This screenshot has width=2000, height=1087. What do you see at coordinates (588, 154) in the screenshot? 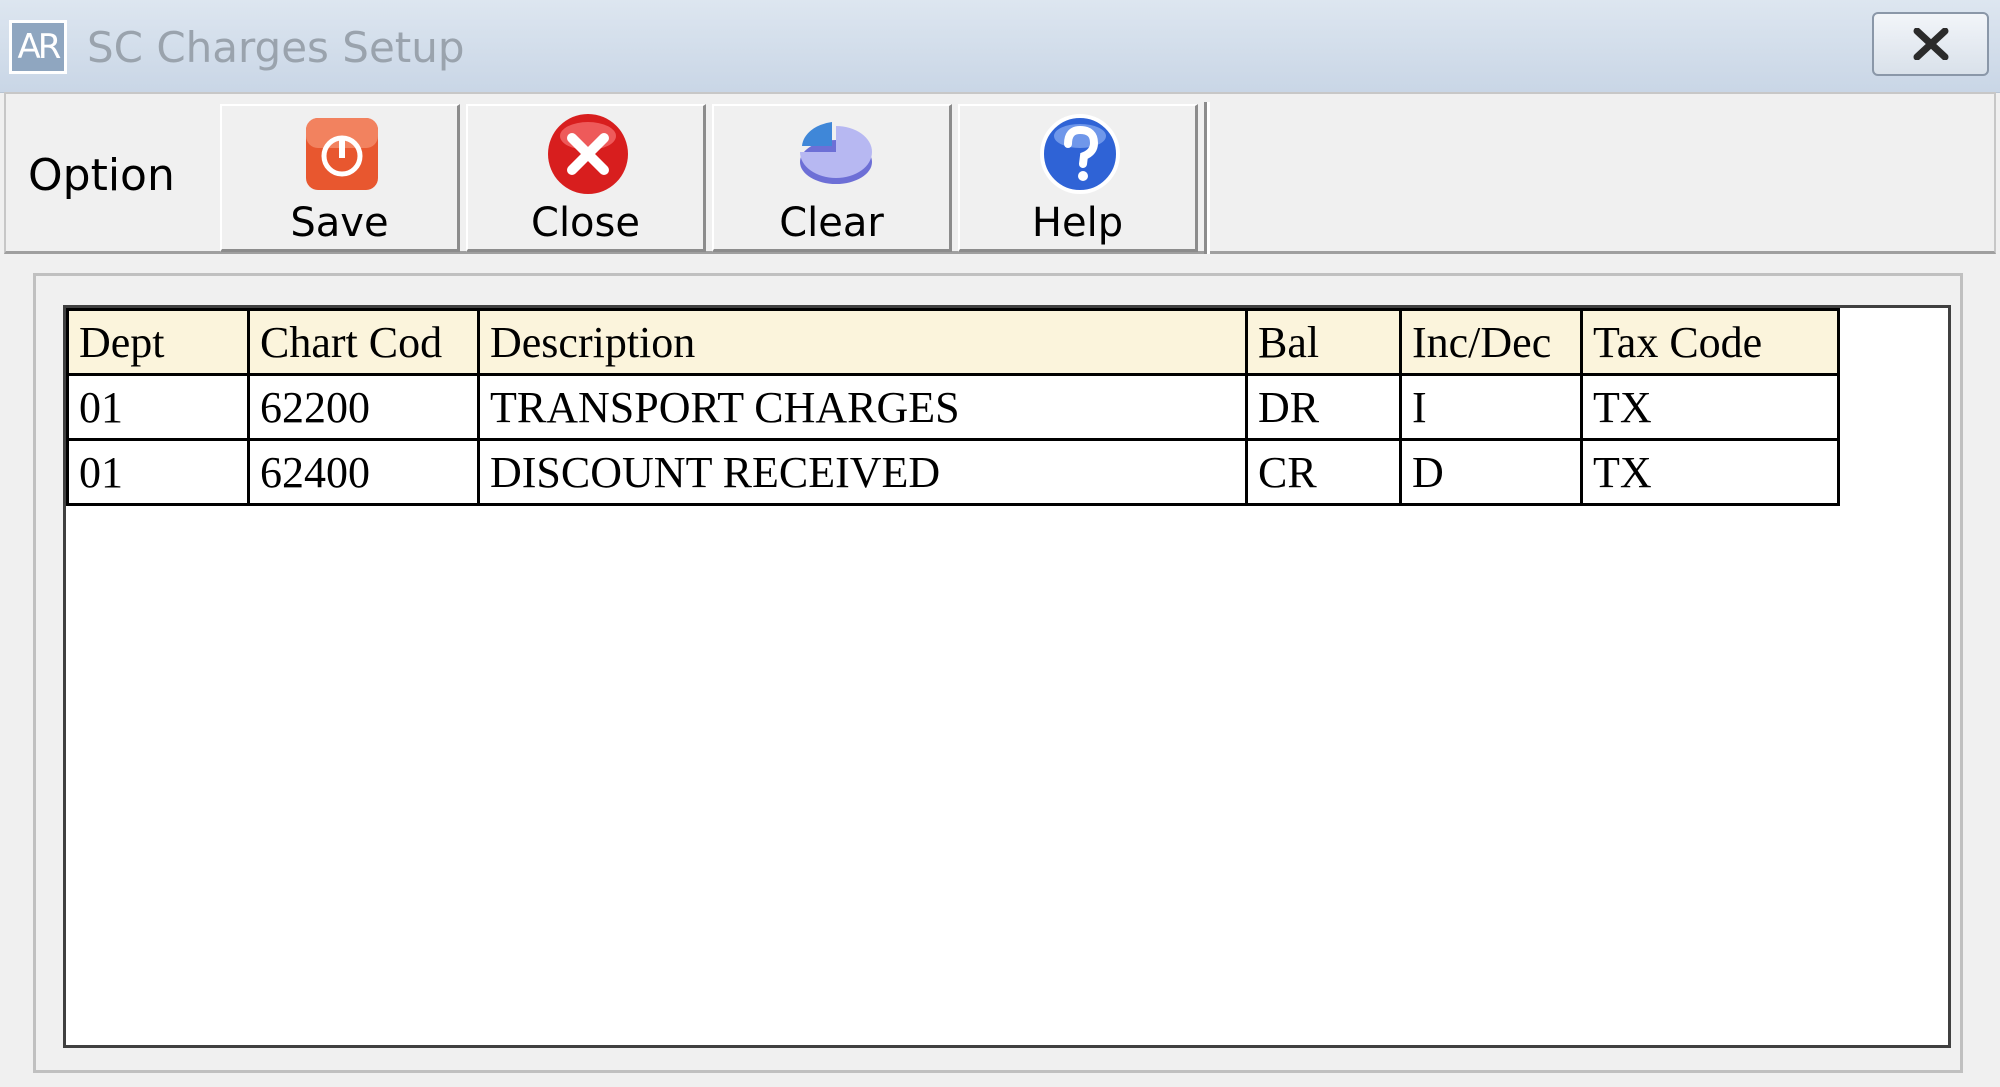
I see `red-x-close-icon` at bounding box center [588, 154].